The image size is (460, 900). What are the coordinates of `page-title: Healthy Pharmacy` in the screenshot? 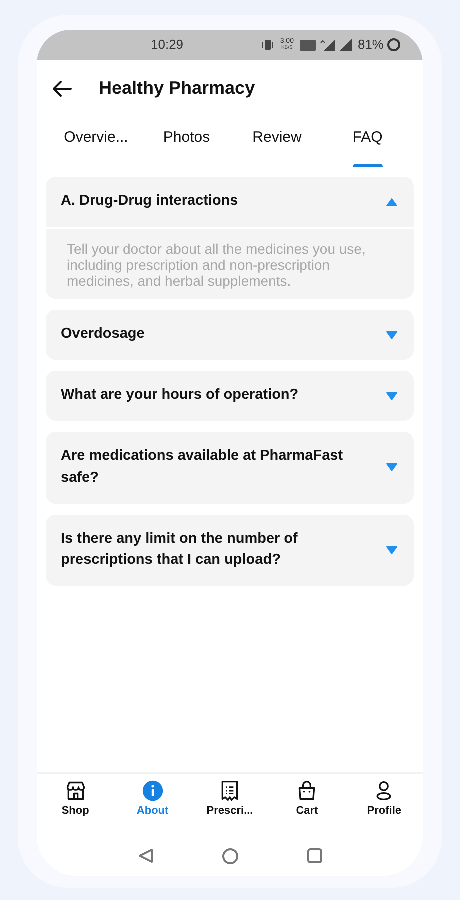 It's located at (177, 89).